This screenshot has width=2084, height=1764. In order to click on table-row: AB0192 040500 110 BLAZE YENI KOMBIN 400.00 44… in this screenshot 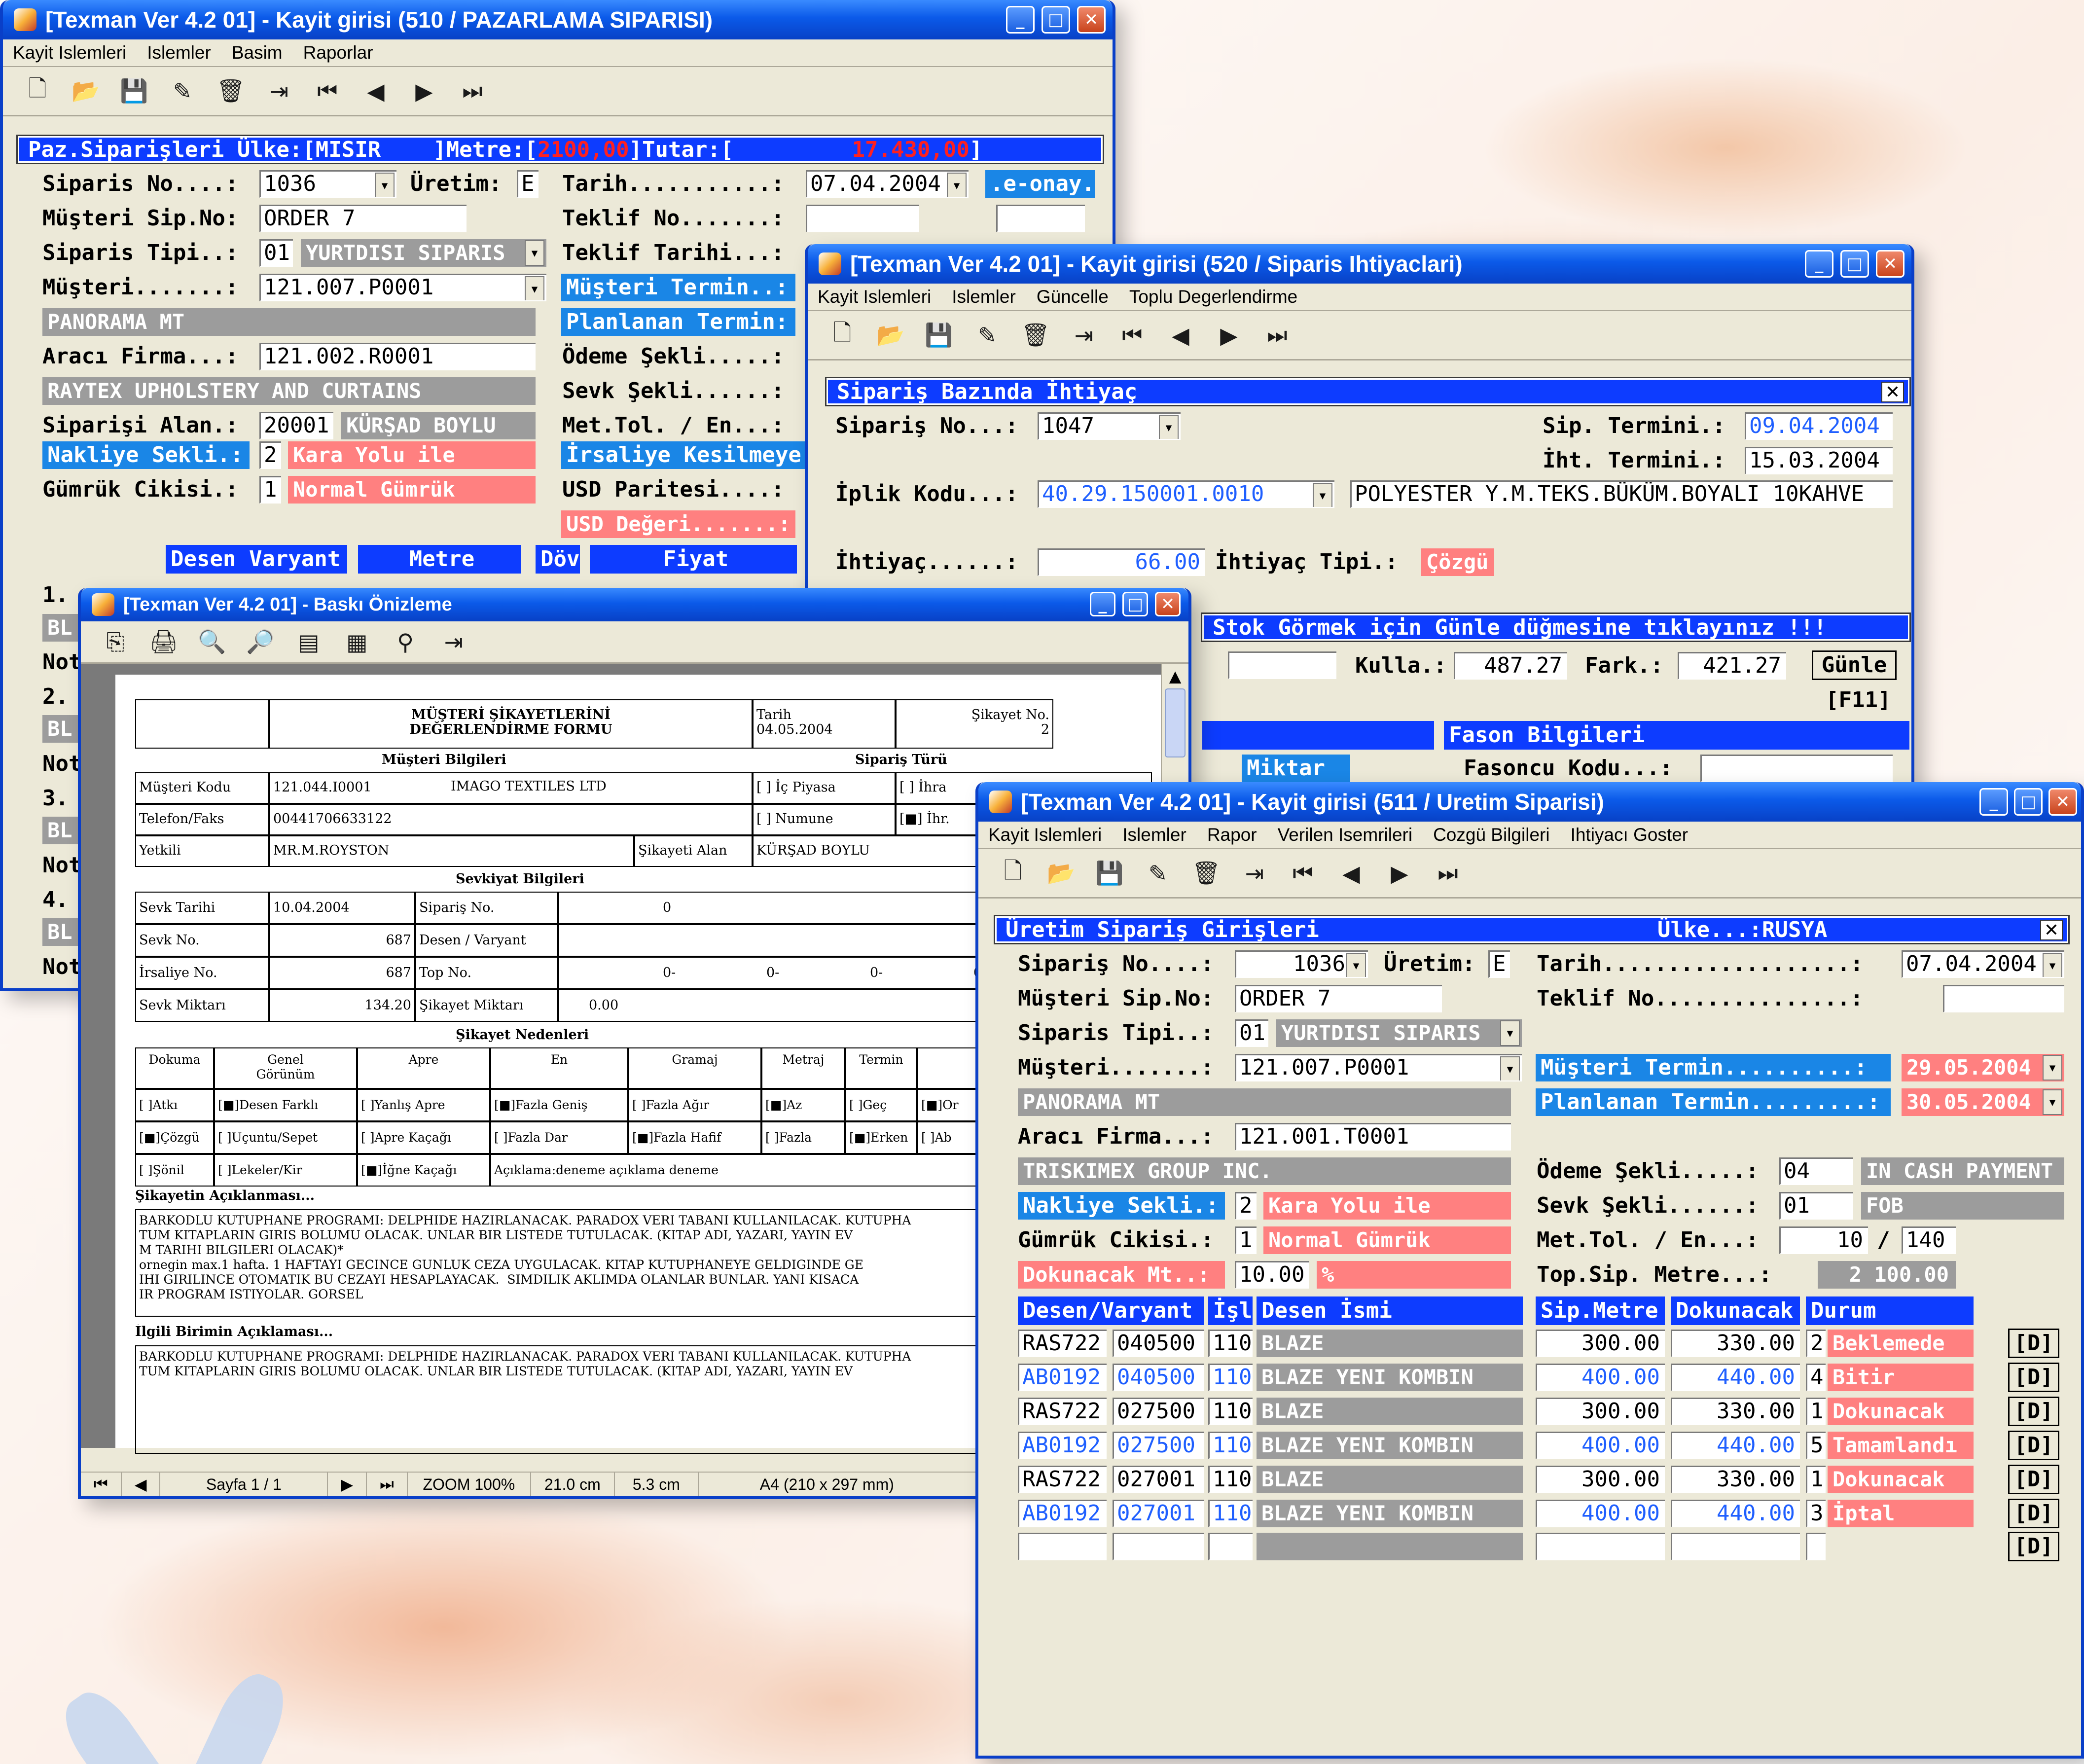, I will do `click(1521, 1378)`.